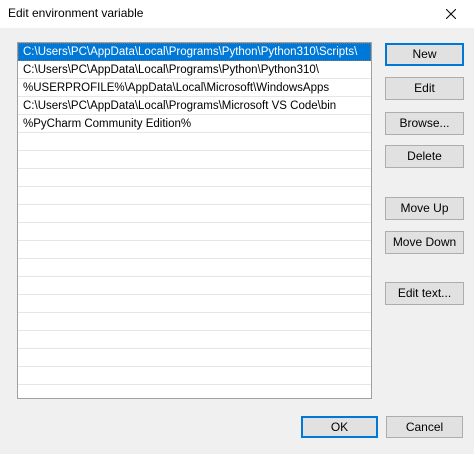 This screenshot has width=474, height=454. I want to click on move-down-button: Move Down, so click(424, 242).